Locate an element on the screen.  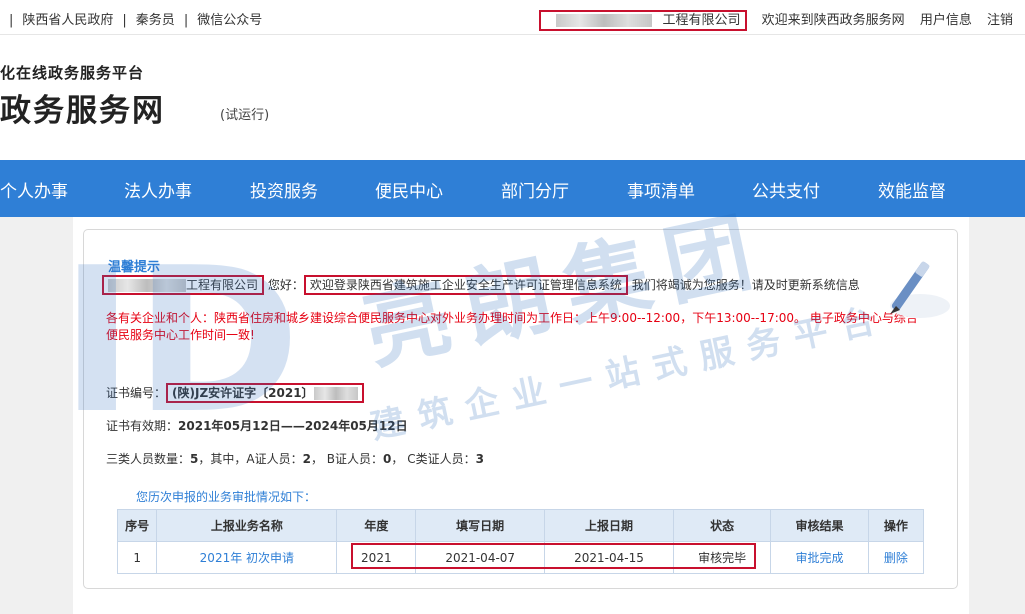
cert-number-highlight: (陕)JZ安许证字〔2021〕 is located at coordinates (265, 393).